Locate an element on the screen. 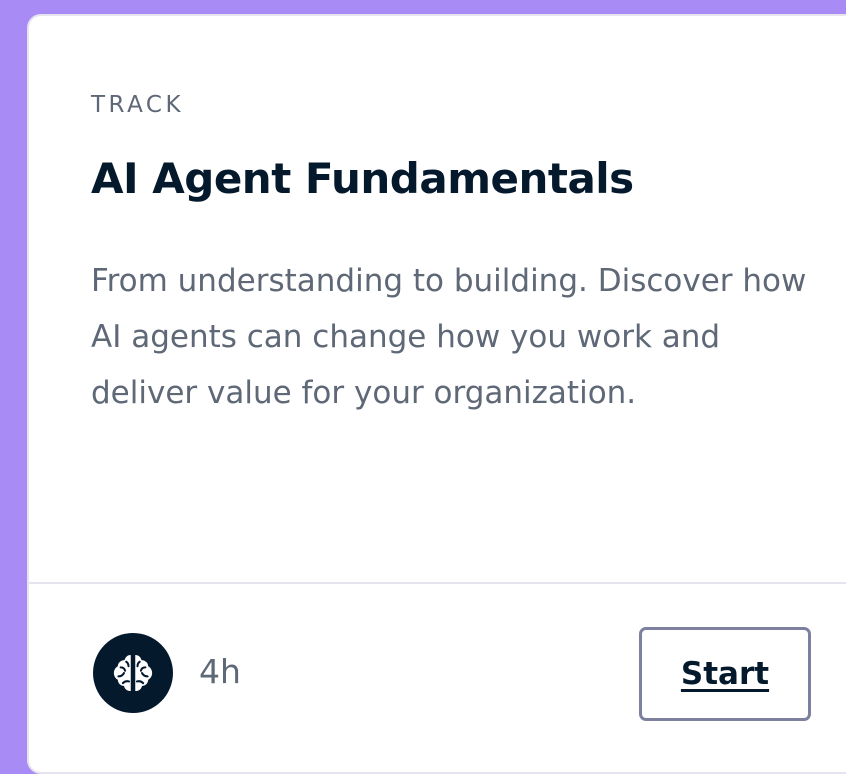 The width and height of the screenshot is (846, 774). card-type-label: TRACK is located at coordinates (138, 105).